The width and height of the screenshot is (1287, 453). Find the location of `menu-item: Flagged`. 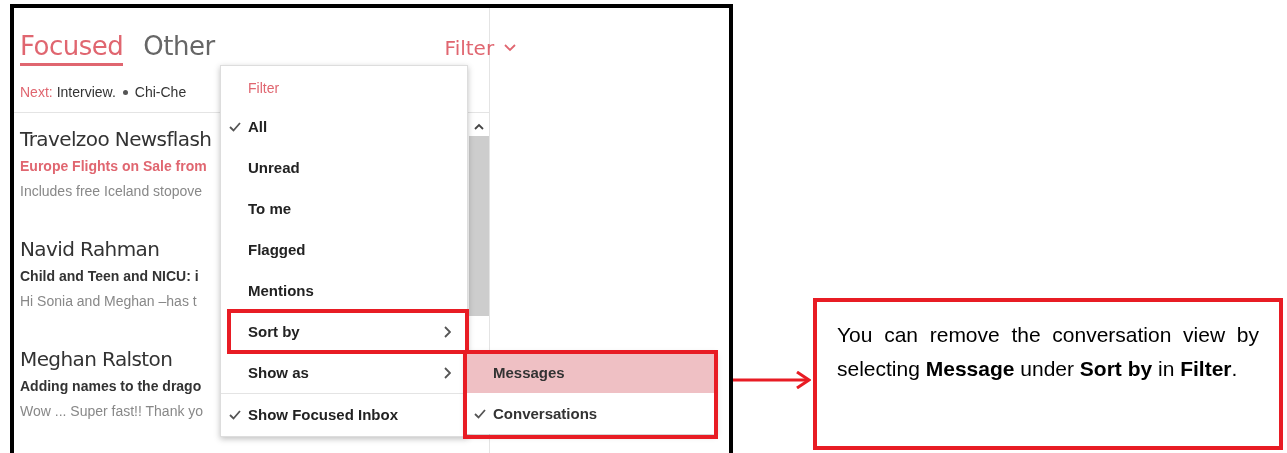

menu-item: Flagged is located at coordinates (344, 249).